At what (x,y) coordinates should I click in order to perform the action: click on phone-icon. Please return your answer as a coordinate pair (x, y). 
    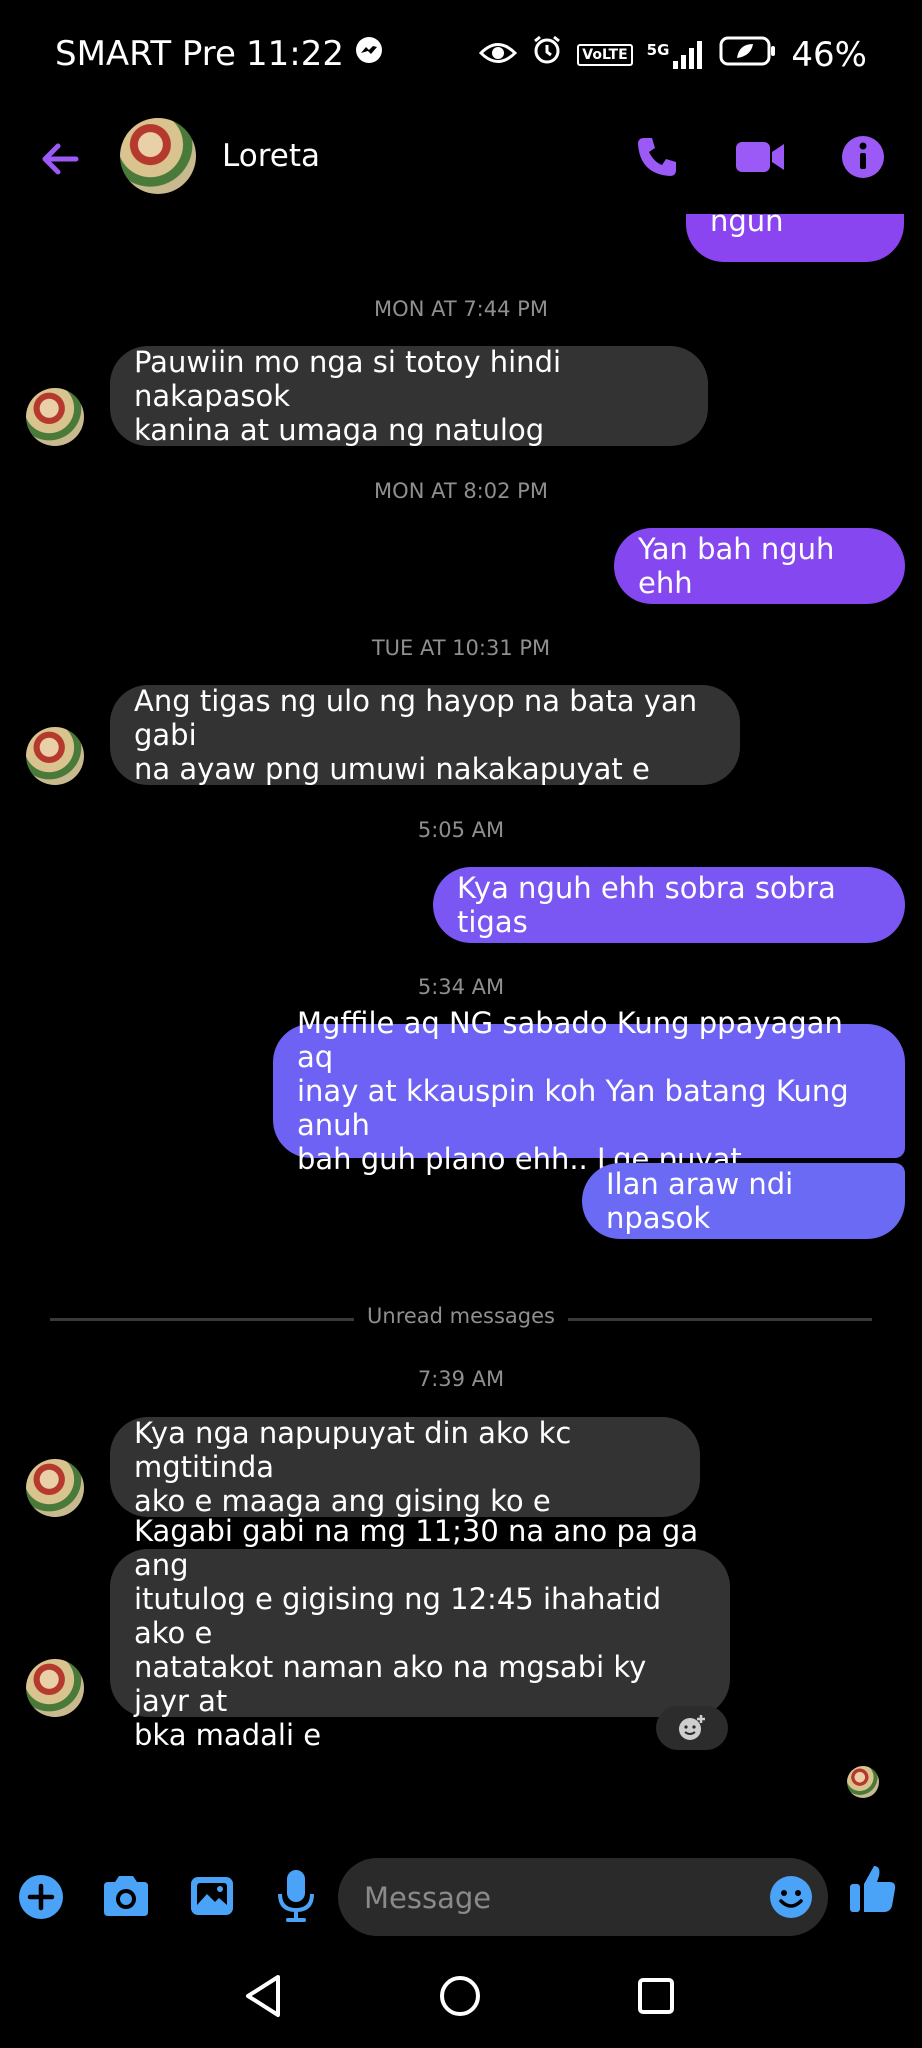
    Looking at the image, I should click on (657, 157).